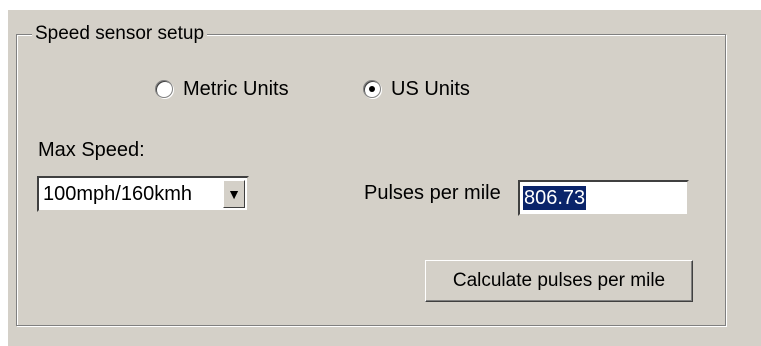 The height and width of the screenshot is (346, 761). I want to click on max-speed-select: 100mph/160kmh ▼, so click(143, 194).